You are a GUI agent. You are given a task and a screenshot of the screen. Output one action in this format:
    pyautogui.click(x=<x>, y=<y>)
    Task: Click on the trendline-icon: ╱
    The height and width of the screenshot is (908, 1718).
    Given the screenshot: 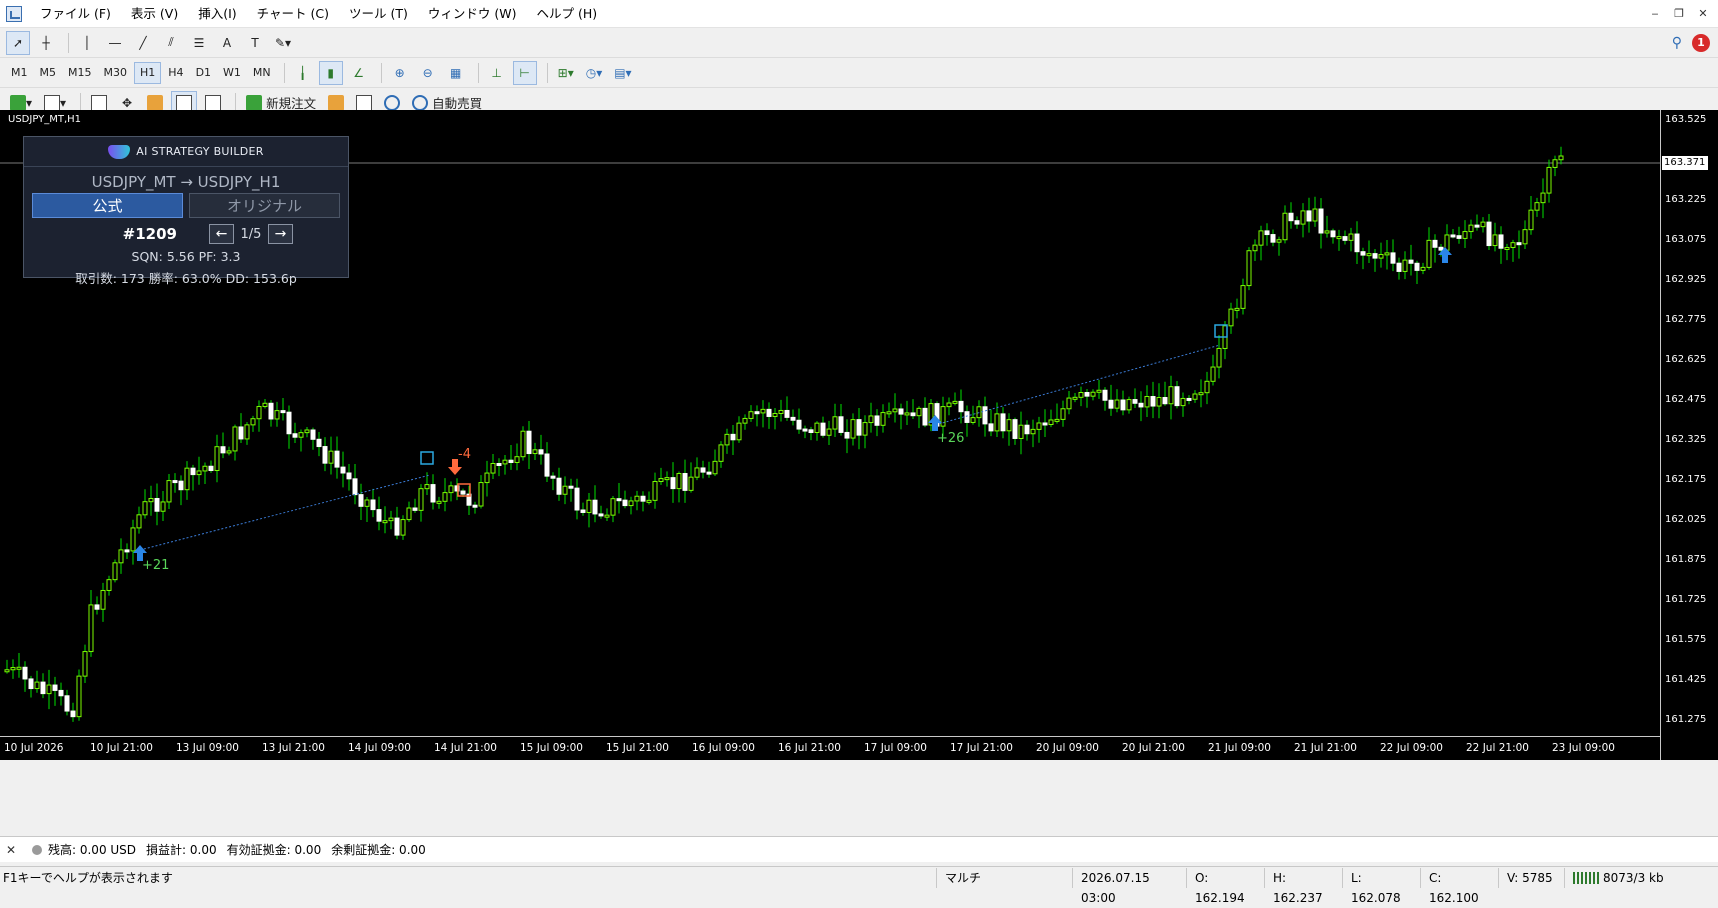 What is the action you would take?
    pyautogui.click(x=143, y=43)
    